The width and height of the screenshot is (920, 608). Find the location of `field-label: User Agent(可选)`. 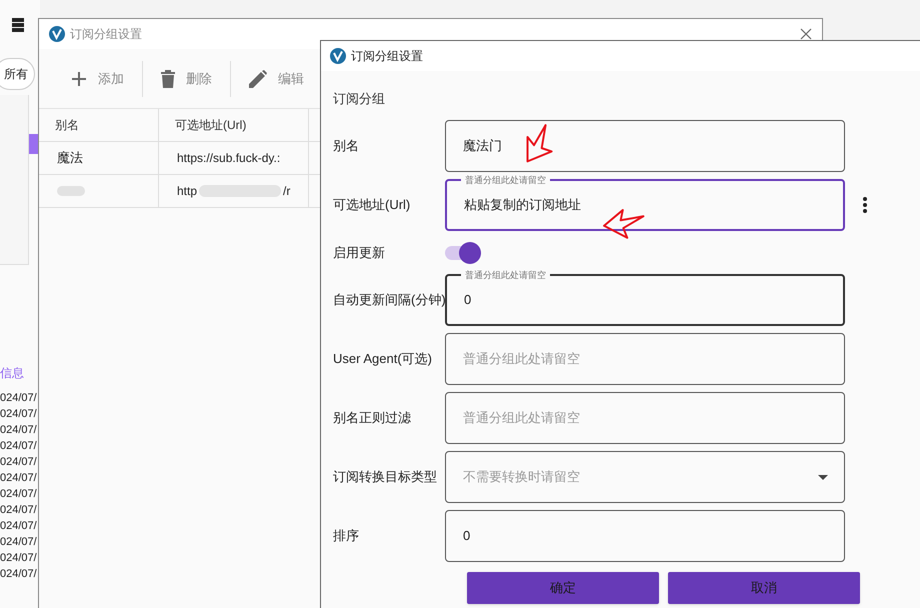

field-label: User Agent(可选) is located at coordinates (383, 359).